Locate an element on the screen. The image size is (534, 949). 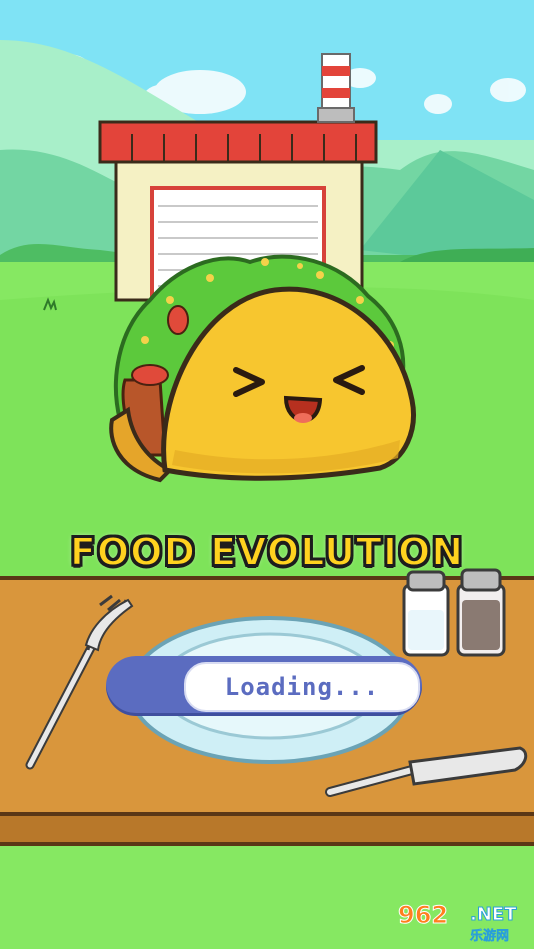
game-title: FOOD EVOLUTION is located at coordinates (267, 552).